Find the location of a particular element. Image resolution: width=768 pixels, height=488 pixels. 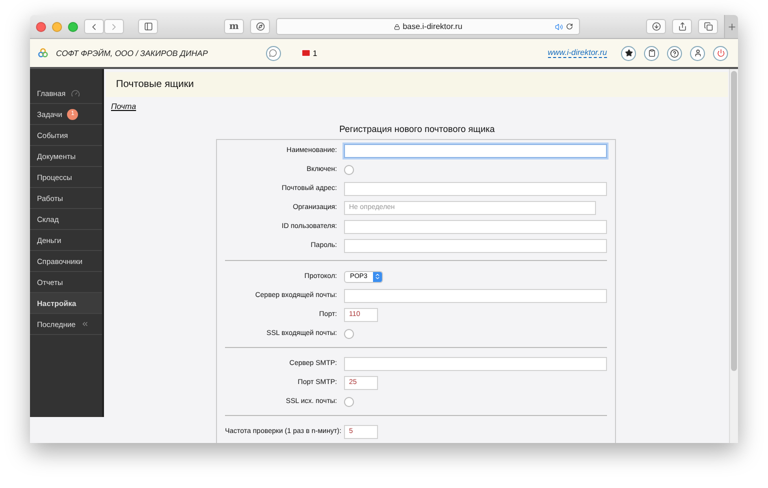

back-button is located at coordinates (94, 26).